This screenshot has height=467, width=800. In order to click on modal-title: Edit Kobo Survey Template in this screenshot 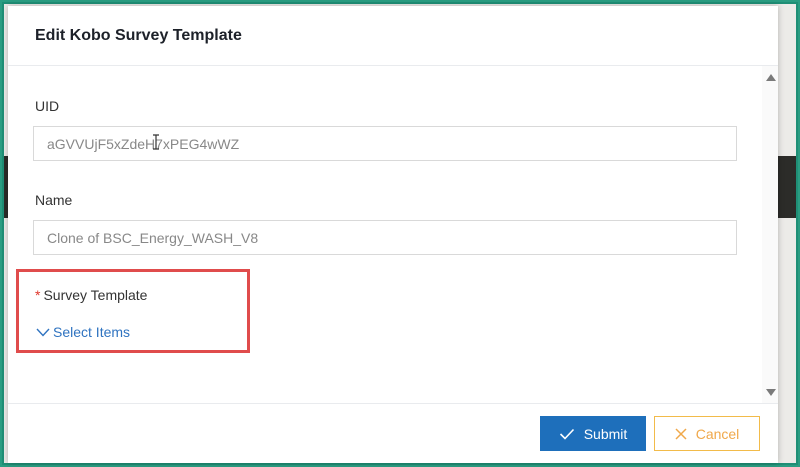, I will do `click(138, 35)`.